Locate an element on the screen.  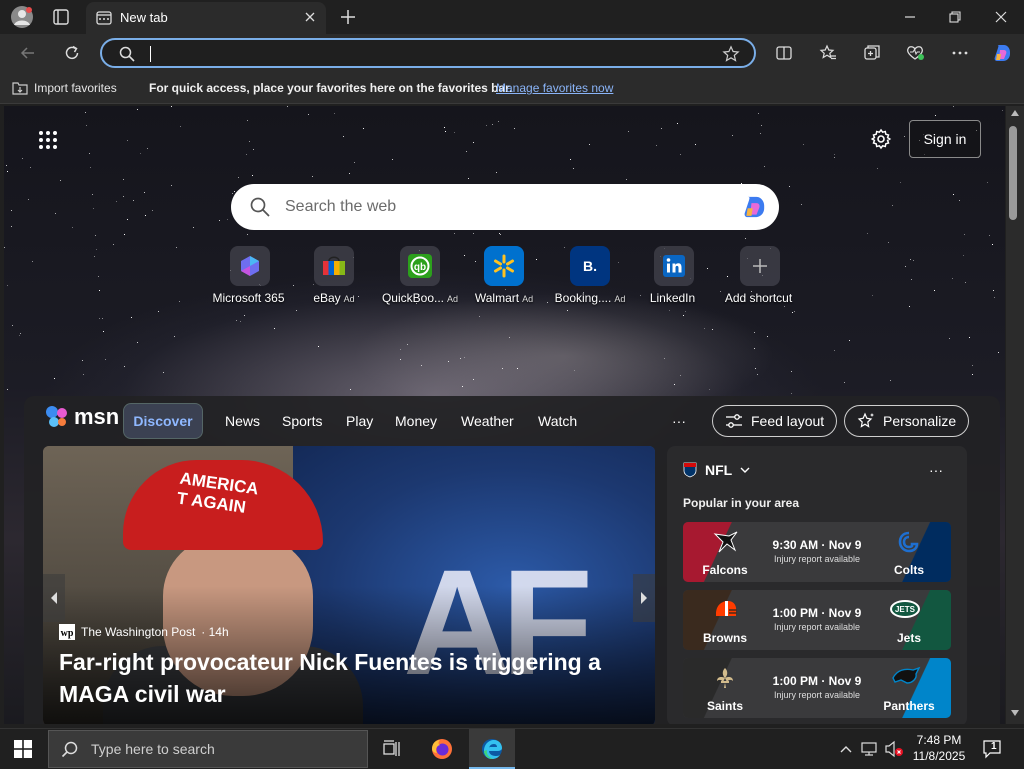
favorites-icon is located at coordinates (828, 53).